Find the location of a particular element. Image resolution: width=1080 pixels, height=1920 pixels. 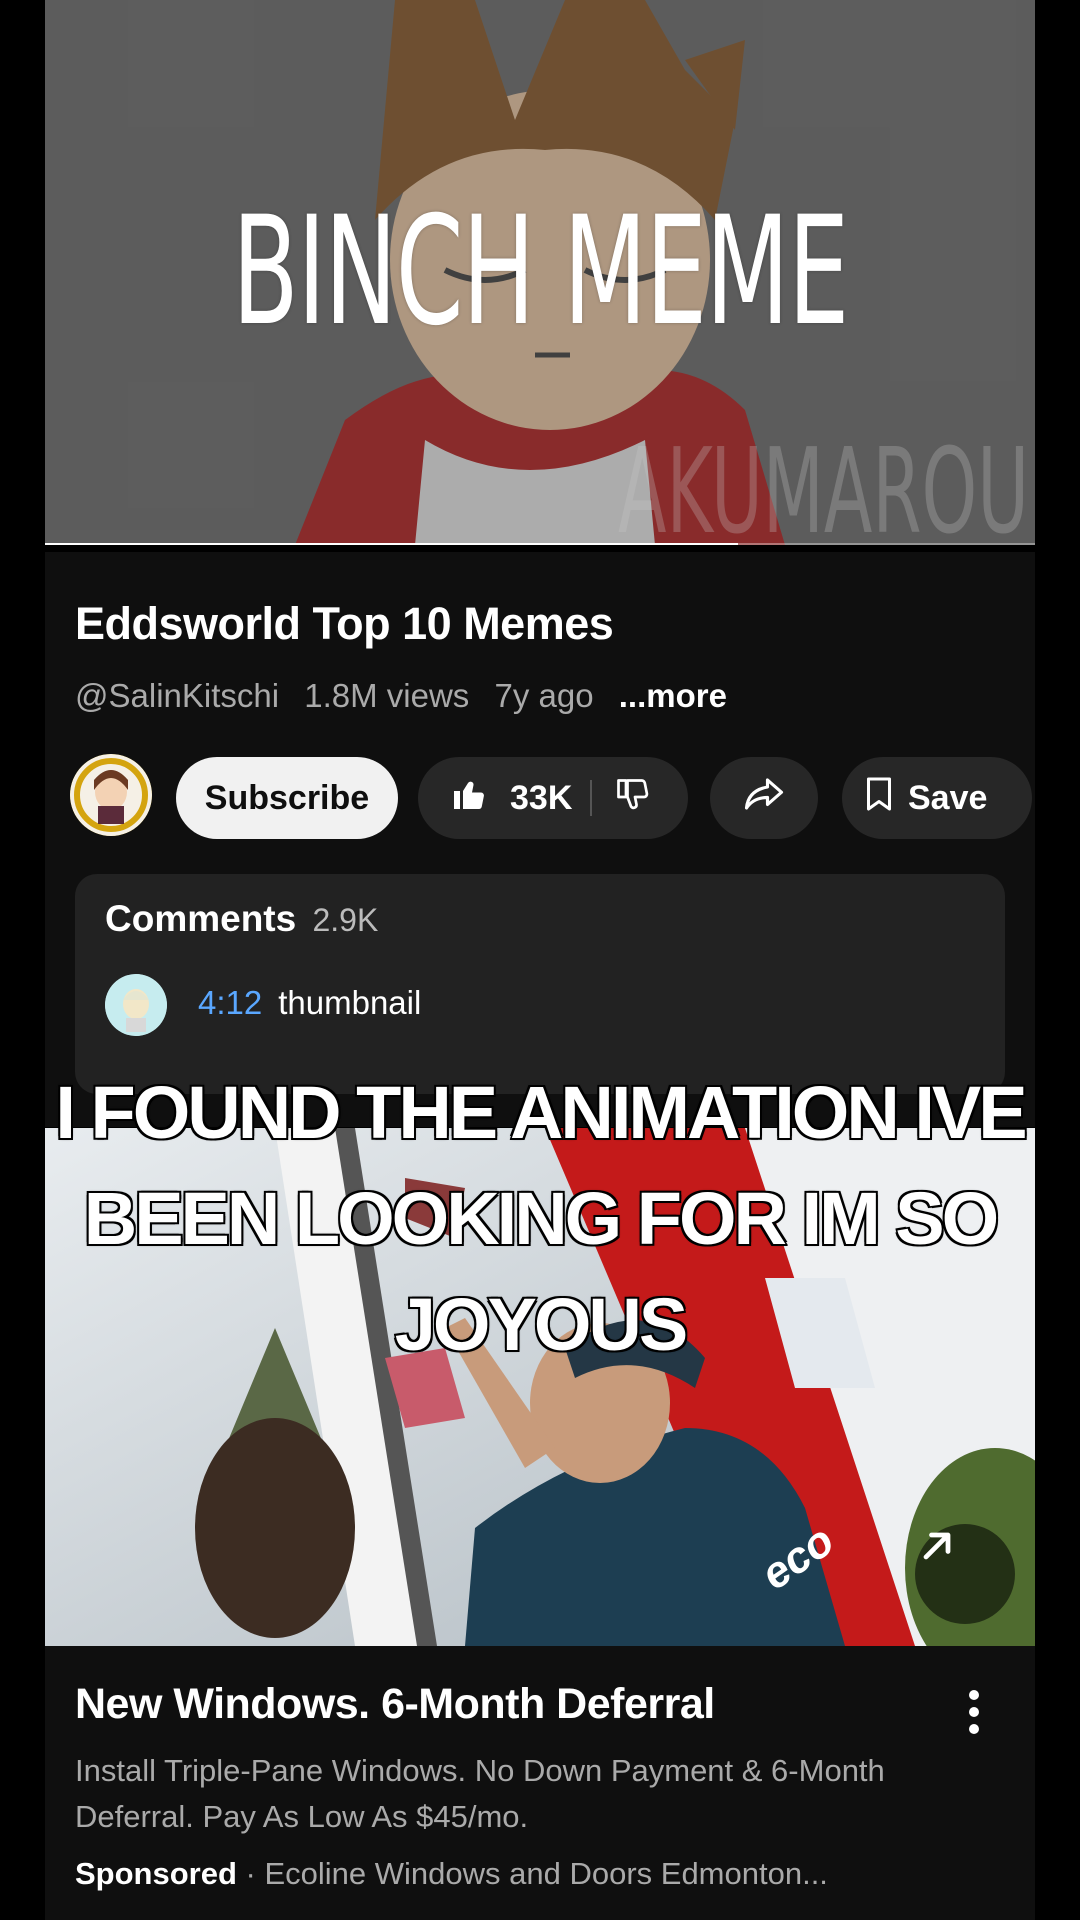

subscribe-label: Subscribe is located at coordinates (287, 797).